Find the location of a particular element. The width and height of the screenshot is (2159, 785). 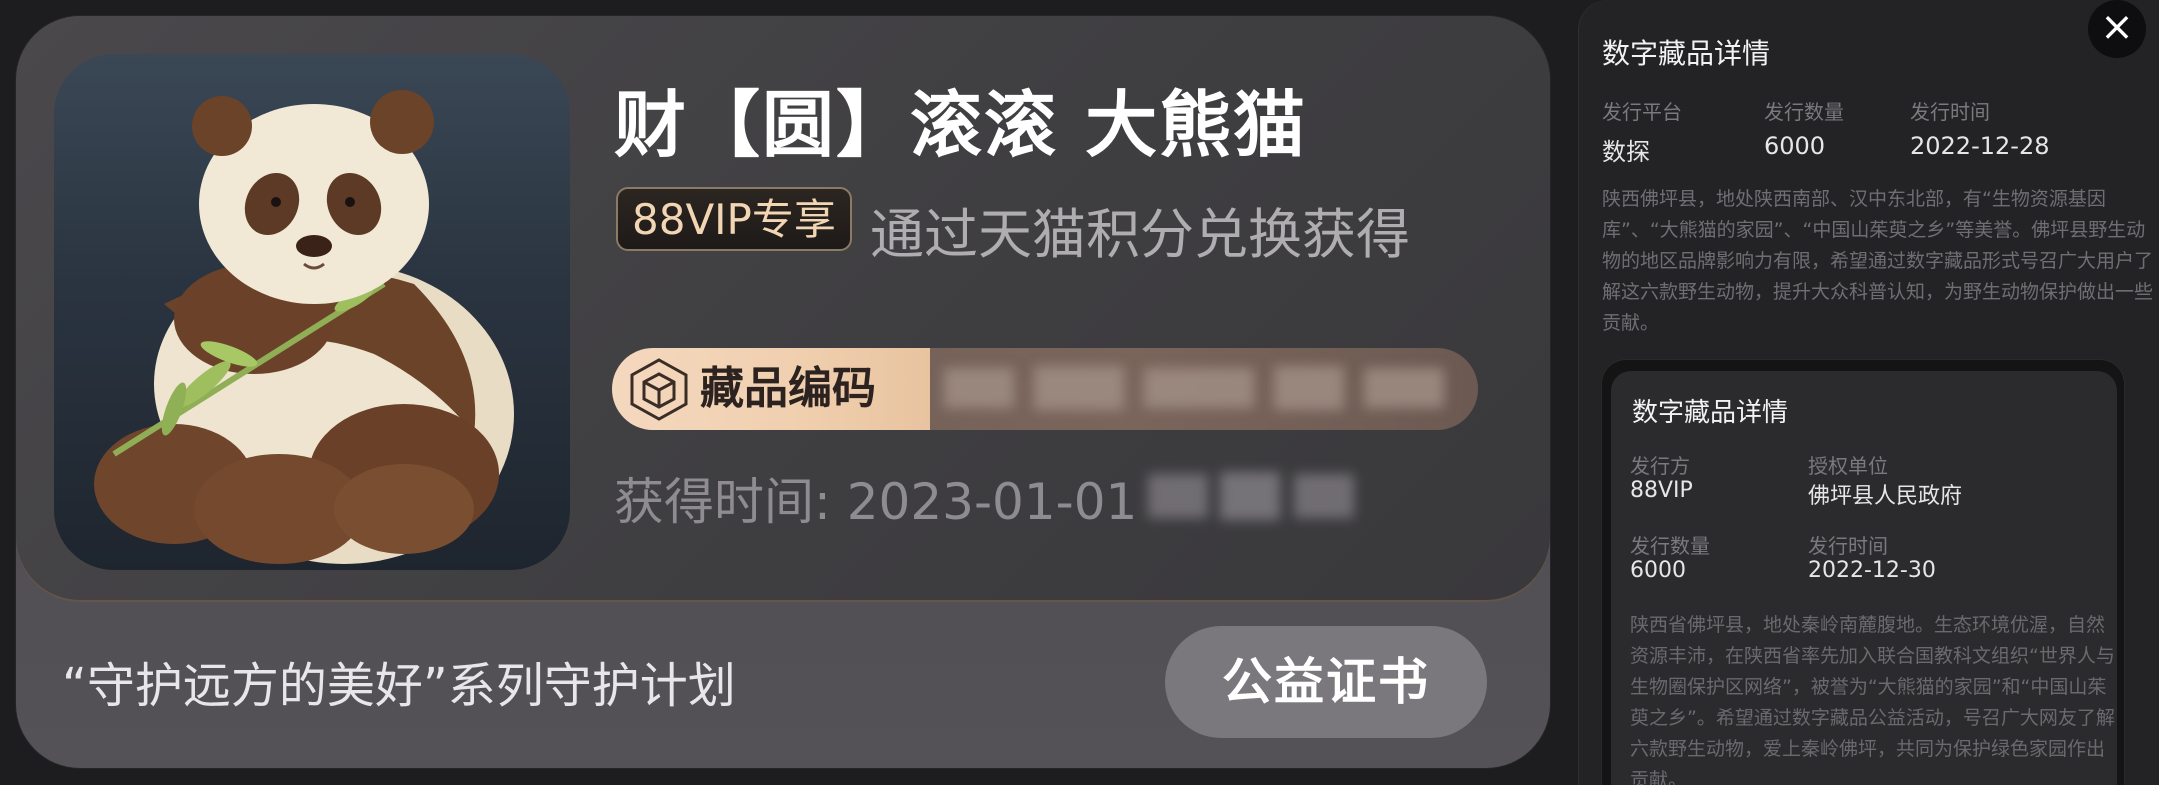

meta-label-quantity: 发行数量 is located at coordinates (1804, 112).